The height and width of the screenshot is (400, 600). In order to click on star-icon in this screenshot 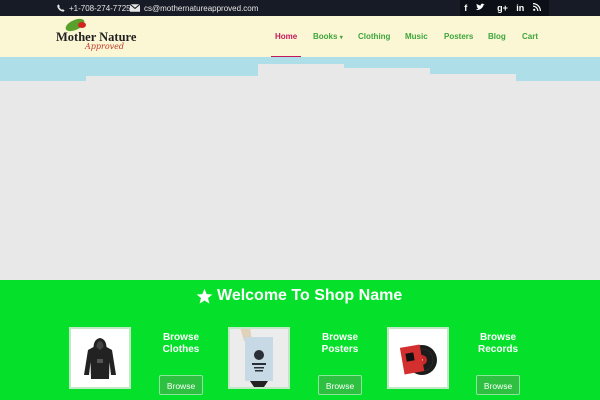, I will do `click(204, 296)`.